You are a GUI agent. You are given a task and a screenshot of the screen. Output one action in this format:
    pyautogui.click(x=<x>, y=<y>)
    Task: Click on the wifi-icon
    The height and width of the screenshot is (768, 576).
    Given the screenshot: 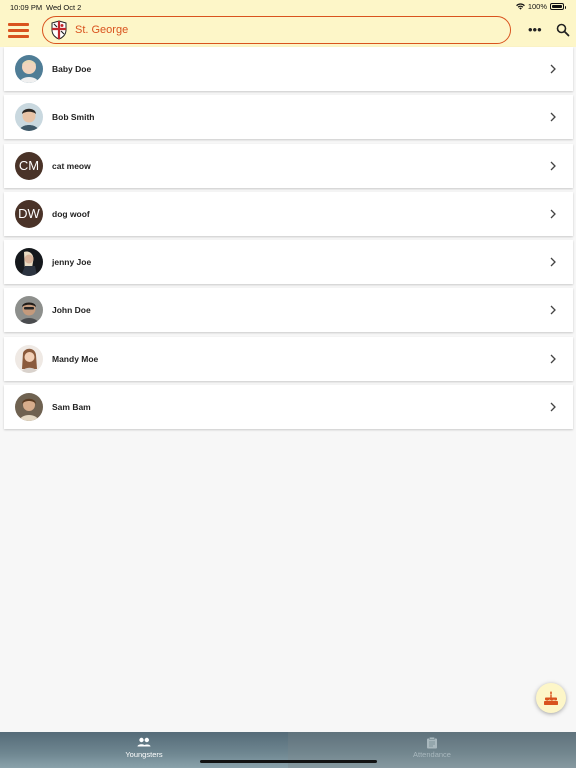 What is the action you would take?
    pyautogui.click(x=520, y=6)
    